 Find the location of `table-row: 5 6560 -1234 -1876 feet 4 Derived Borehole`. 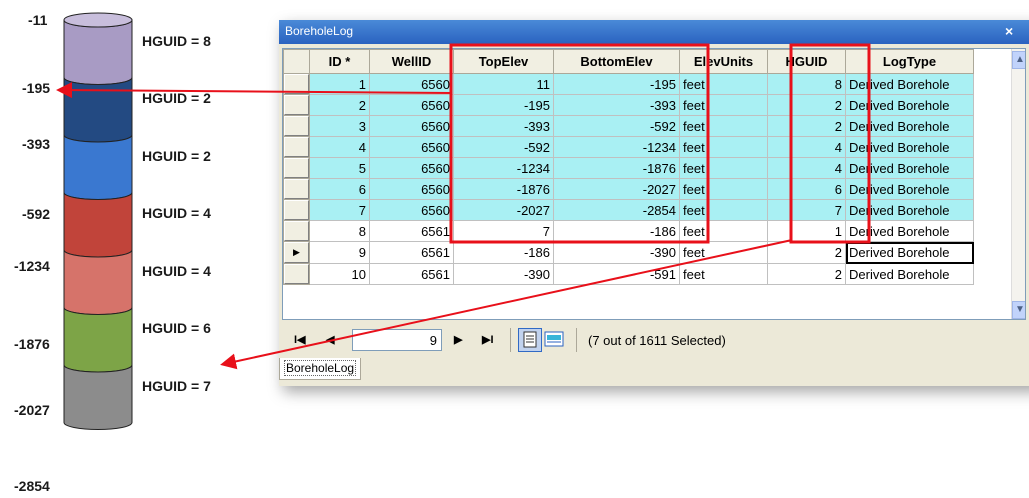

table-row: 5 6560 -1234 -1876 feet 4 Derived Borehole is located at coordinates (628, 168).